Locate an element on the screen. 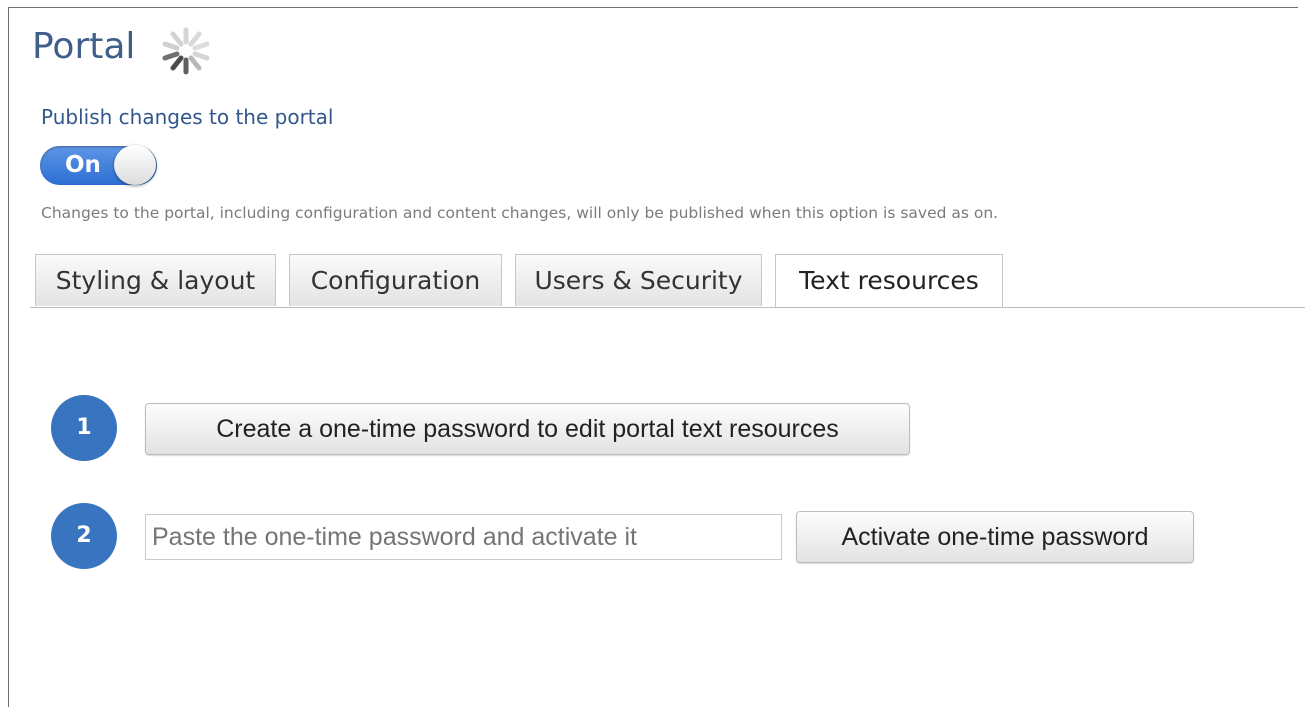 The image size is (1305, 707). tab-users-security: Users & Security is located at coordinates (638, 280).